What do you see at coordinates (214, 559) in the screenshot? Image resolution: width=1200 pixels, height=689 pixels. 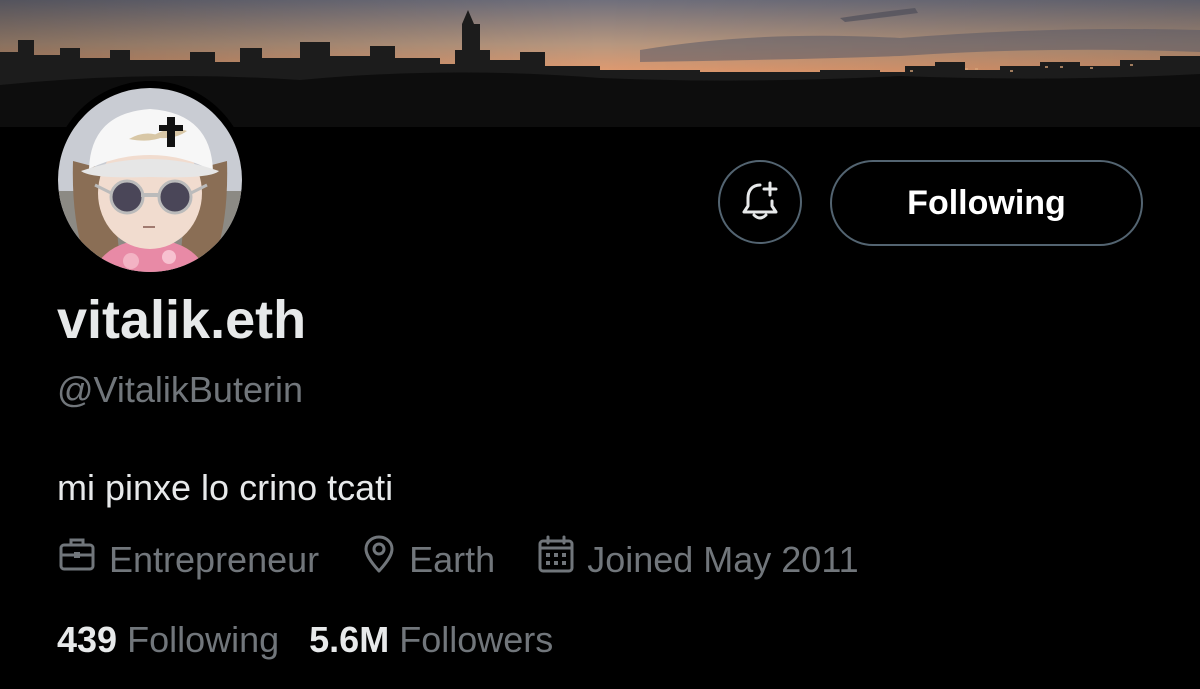 I see `occupation-text: Entrepreneur` at bounding box center [214, 559].